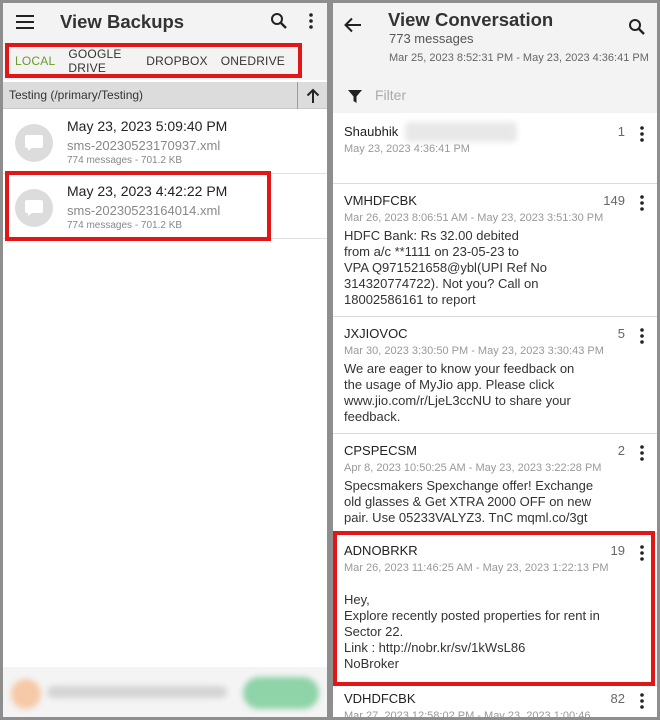  What do you see at coordinates (35, 61) in the screenshot?
I see `tab-local: LOCAL` at bounding box center [35, 61].